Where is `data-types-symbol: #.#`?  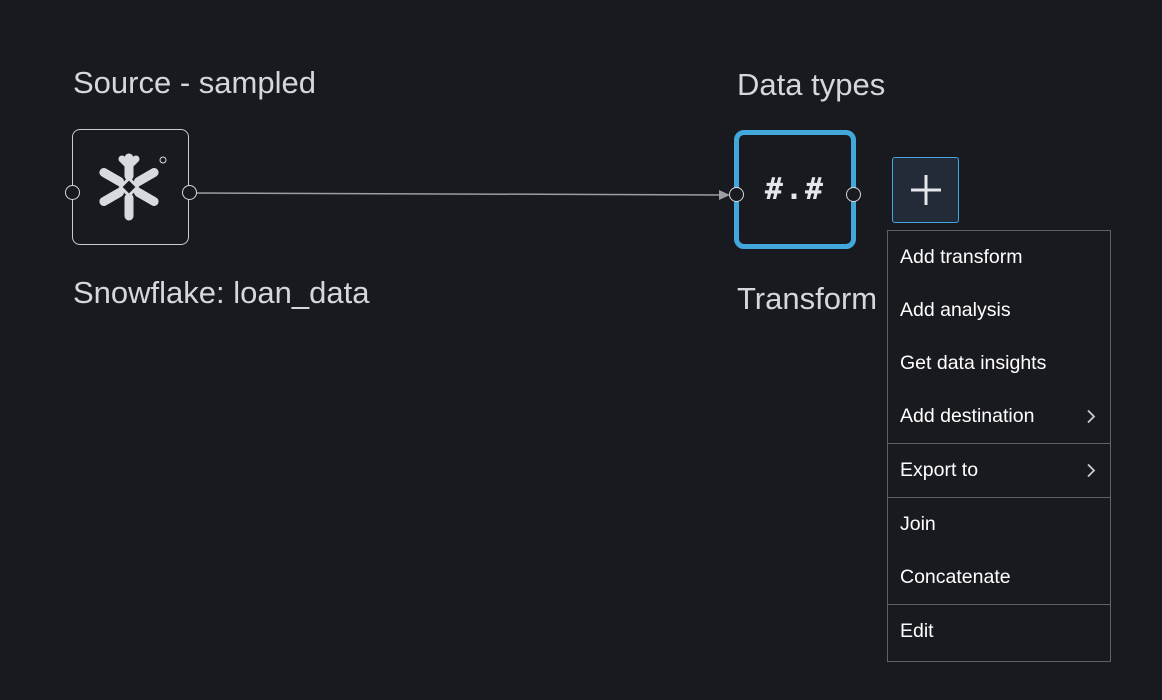
data-types-symbol: #.# is located at coordinates (795, 189).